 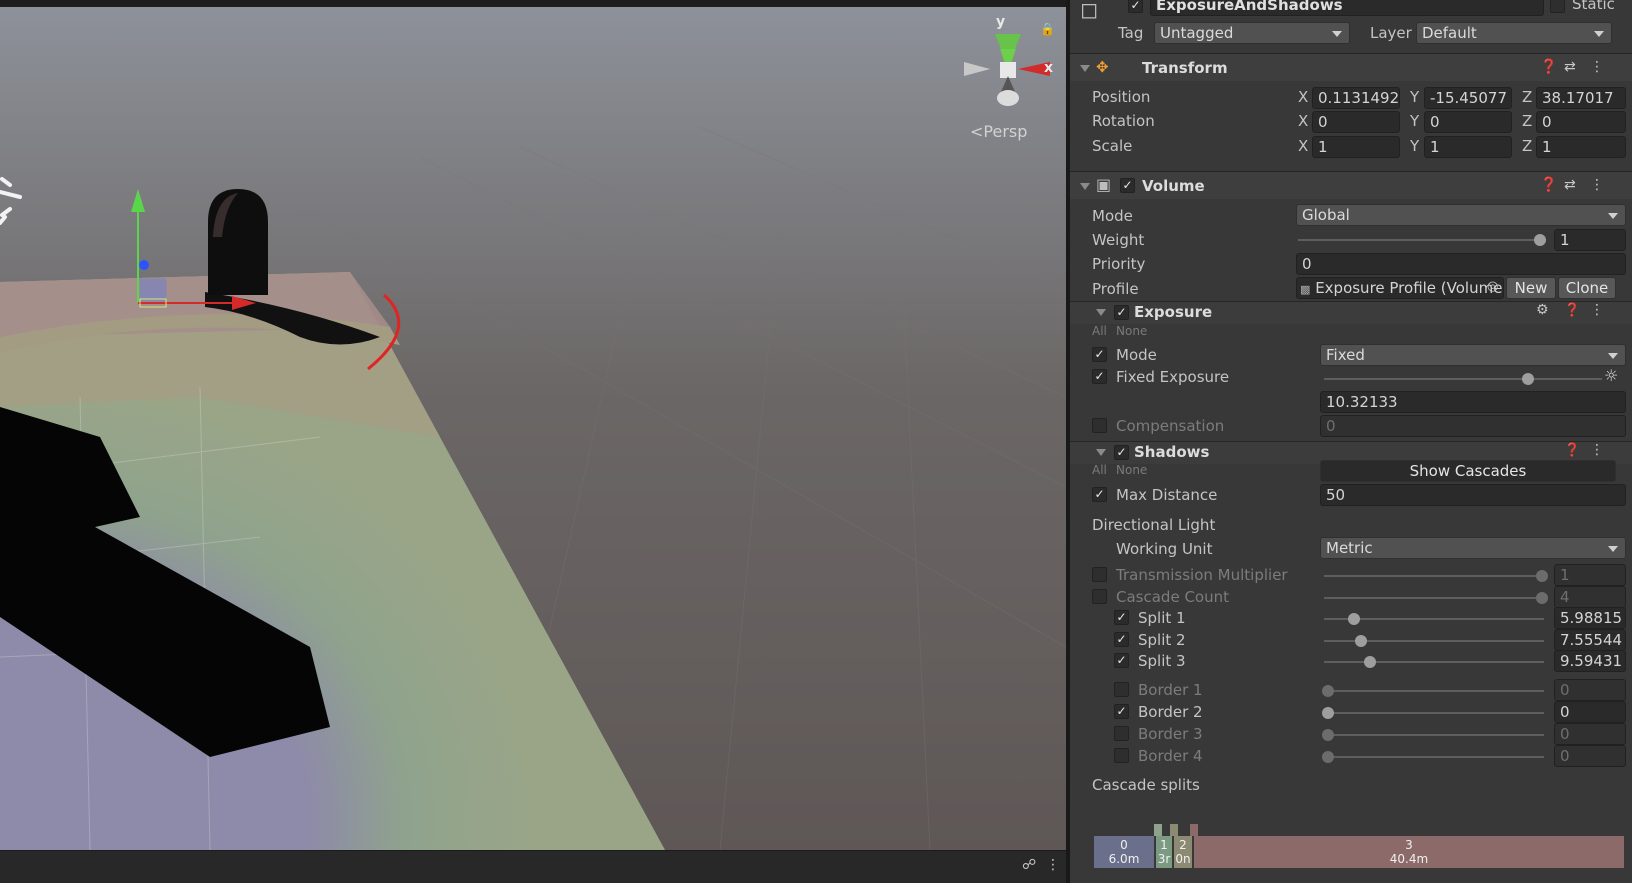 I want to click on border-1-slider-track, so click(x=1434, y=691).